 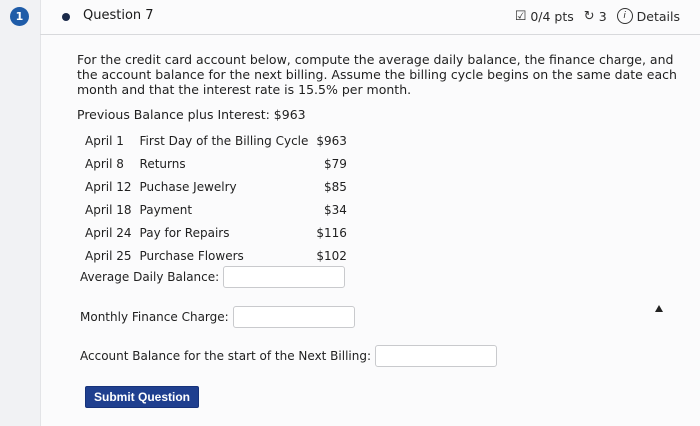 What do you see at coordinates (331, 233) in the screenshot?
I see `transaction-amount: $116` at bounding box center [331, 233].